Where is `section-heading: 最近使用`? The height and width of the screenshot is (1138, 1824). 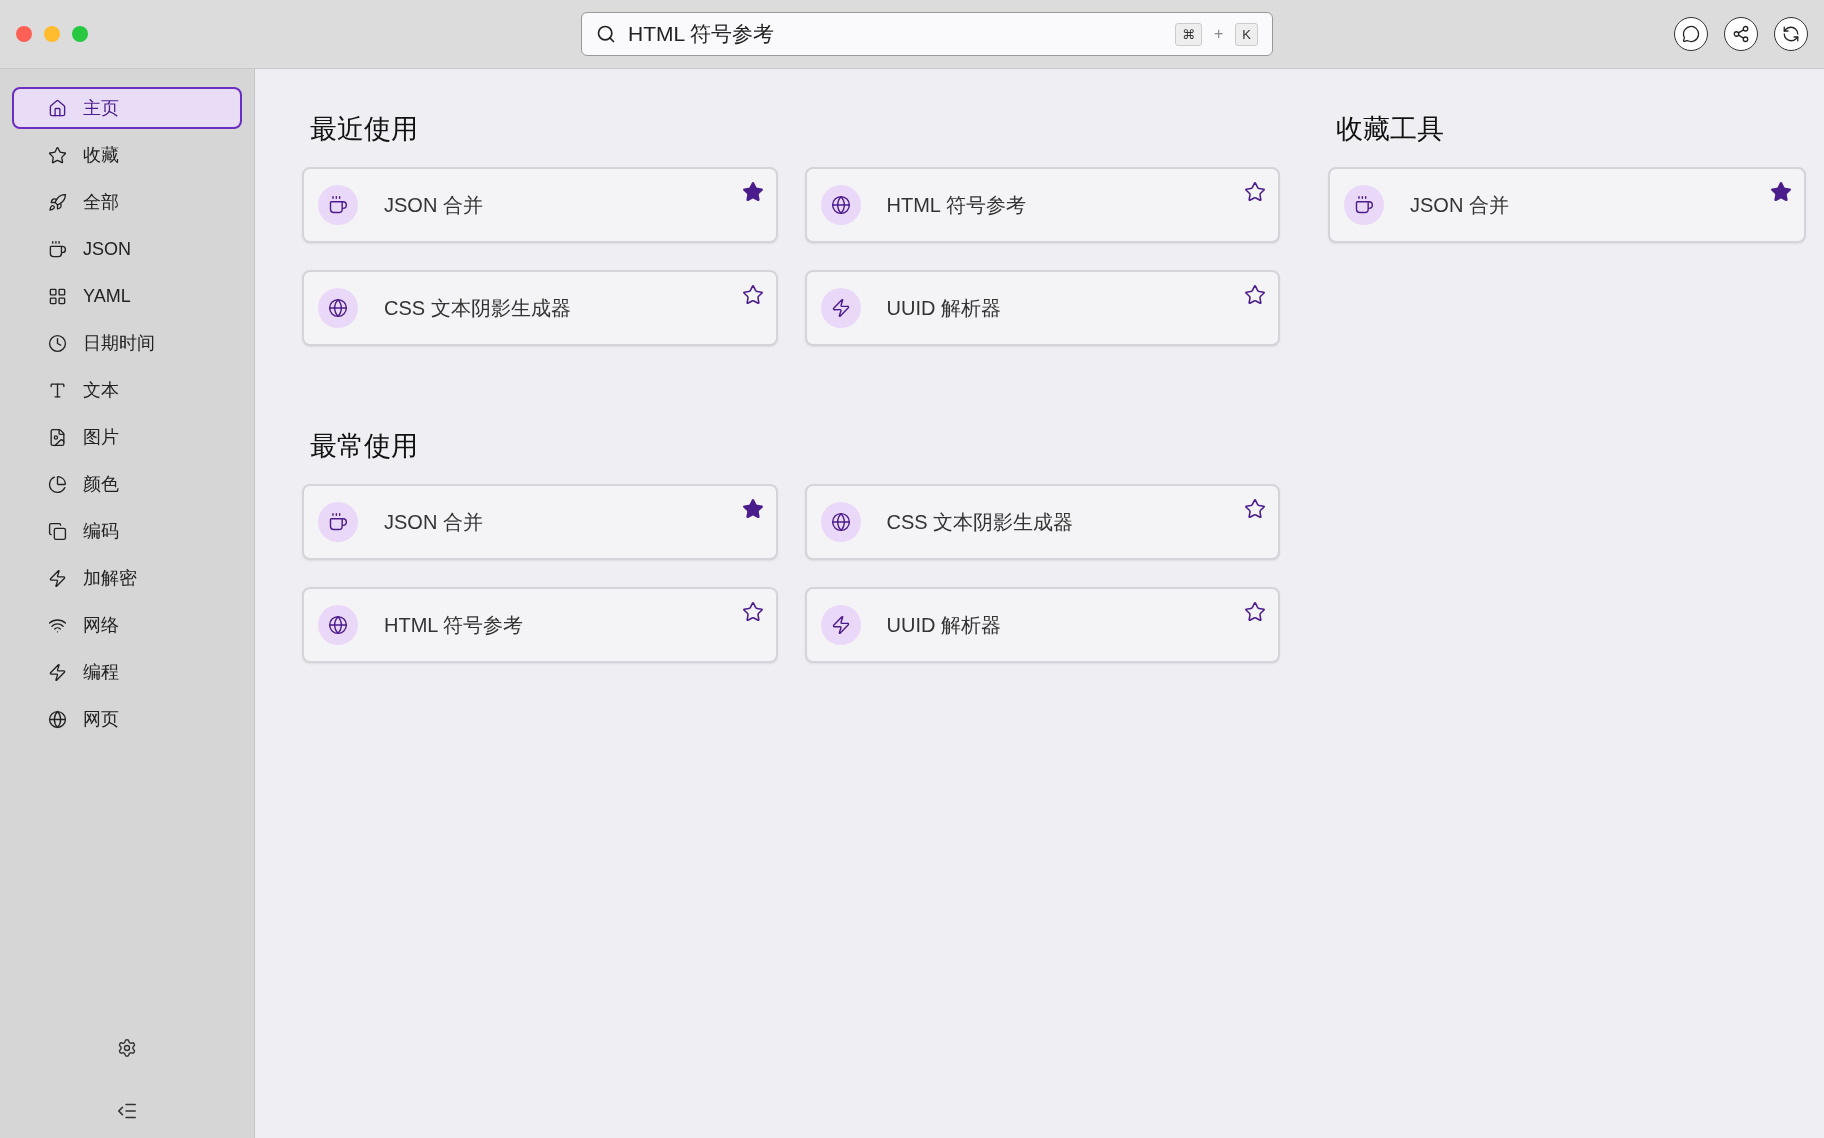 section-heading: 最近使用 is located at coordinates (364, 129).